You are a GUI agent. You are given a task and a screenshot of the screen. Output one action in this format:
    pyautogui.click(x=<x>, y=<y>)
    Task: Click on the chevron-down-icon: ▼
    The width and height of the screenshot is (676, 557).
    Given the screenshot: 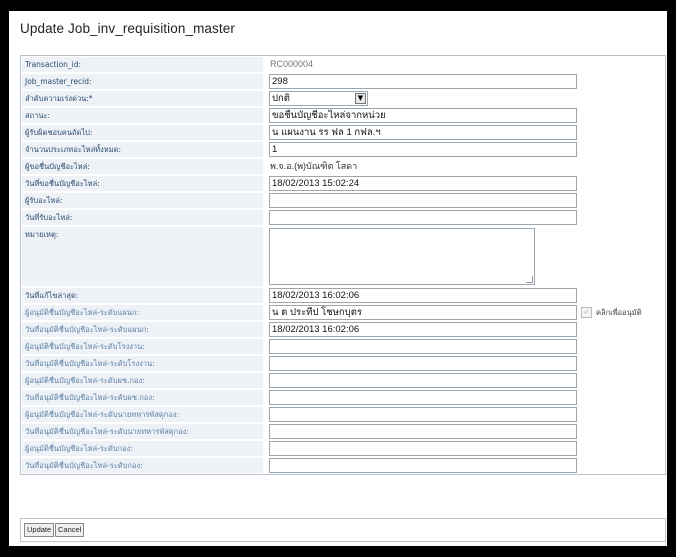 What is the action you would take?
    pyautogui.click(x=360, y=98)
    